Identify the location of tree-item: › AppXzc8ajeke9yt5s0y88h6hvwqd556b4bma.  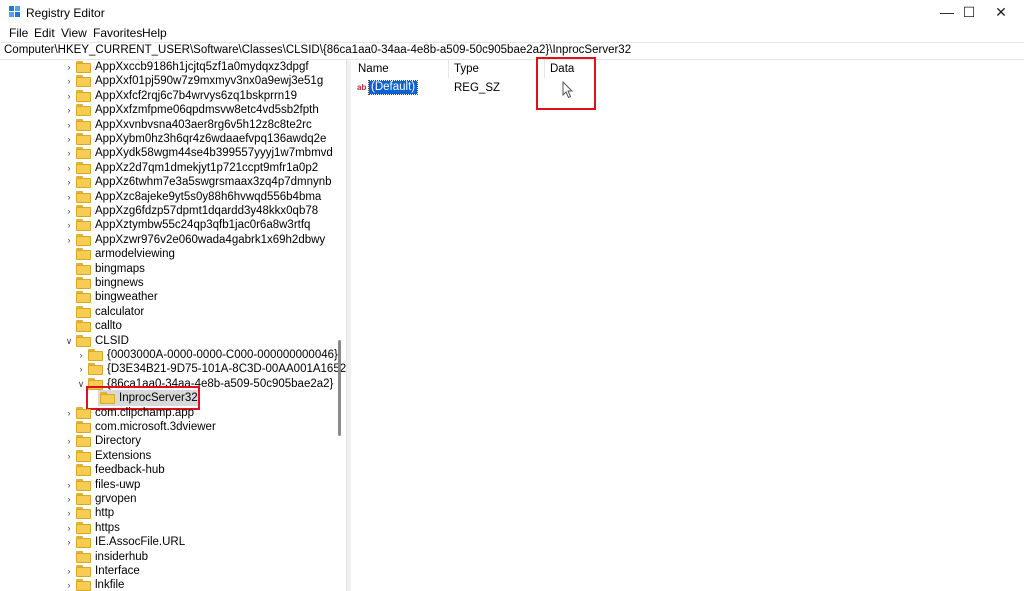
(170, 197).